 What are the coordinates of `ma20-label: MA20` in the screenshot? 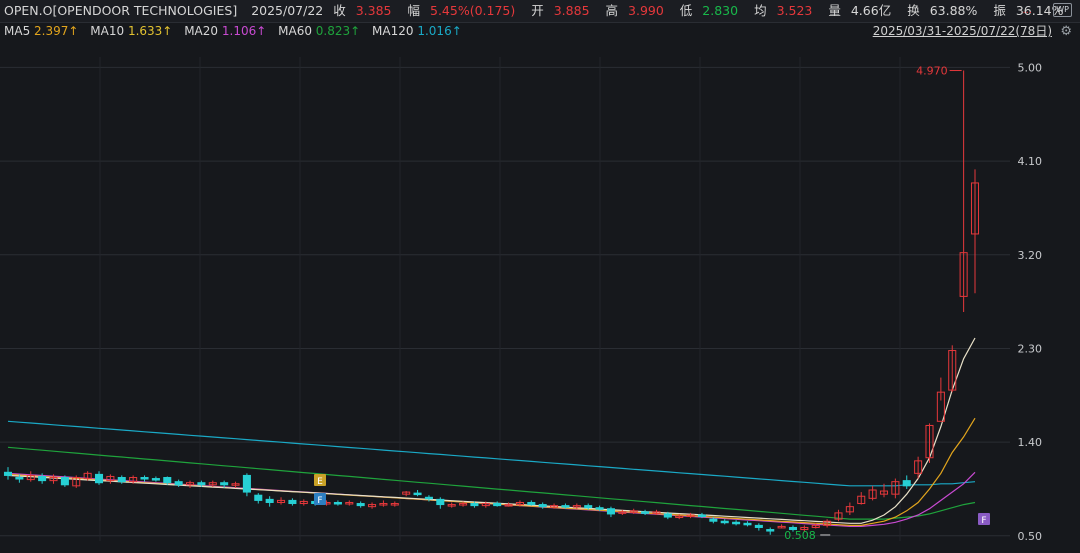 It's located at (201, 31).